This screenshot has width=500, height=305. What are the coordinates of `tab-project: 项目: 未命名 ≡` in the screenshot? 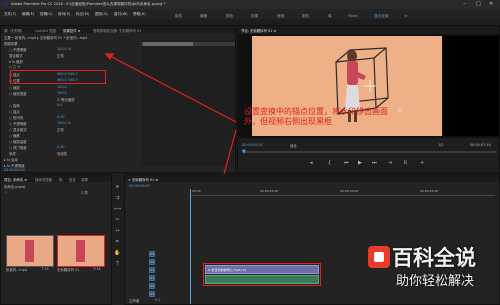 It's located at (15, 179).